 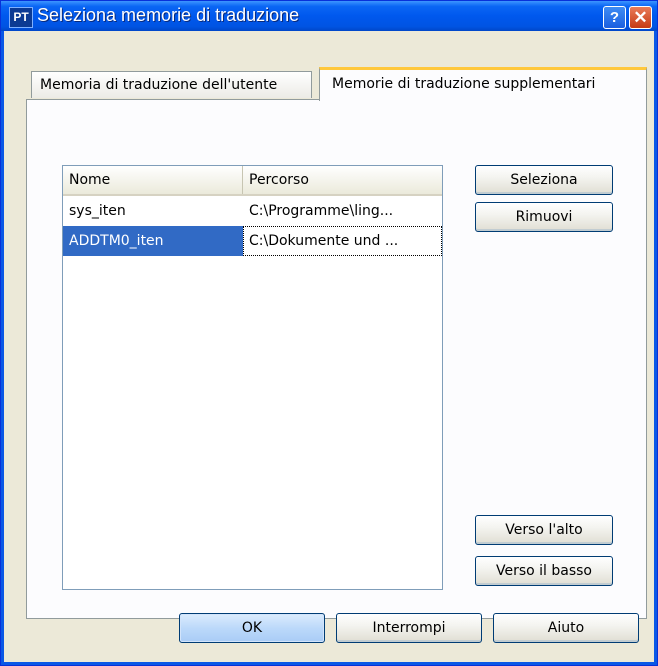 I want to click on window-title: Seleziona memorie di traduzione, so click(x=168, y=15).